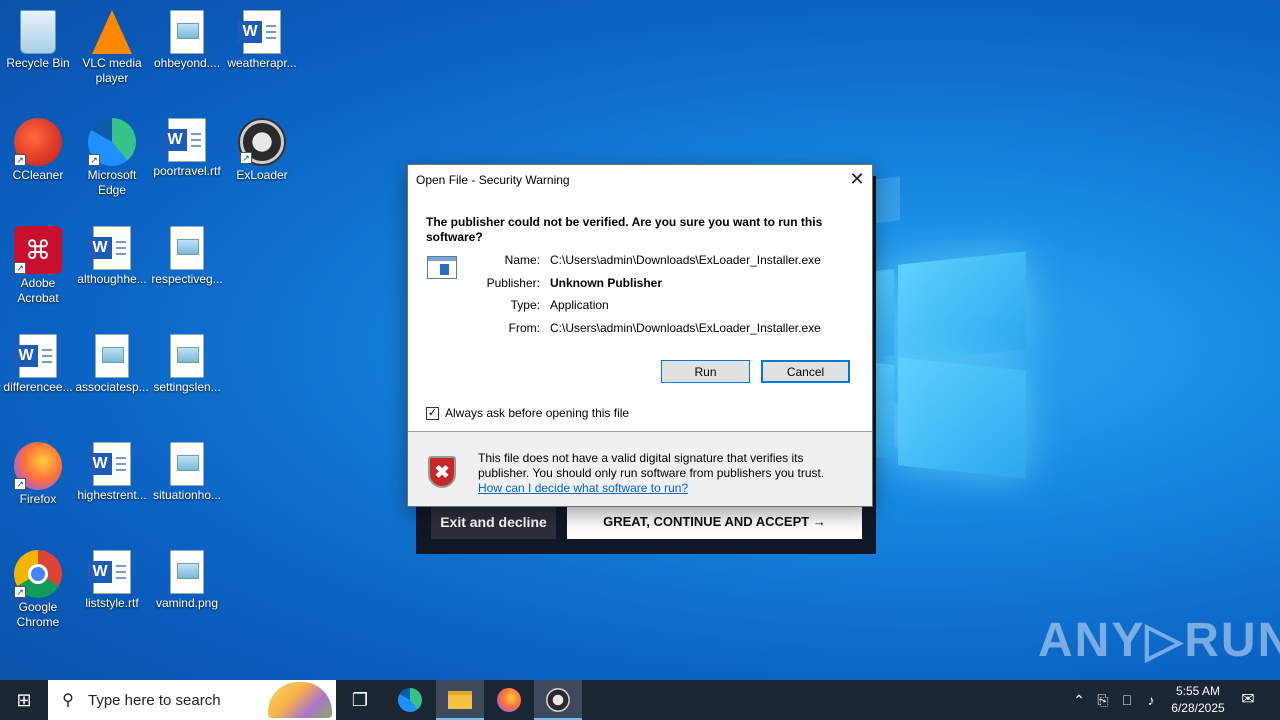  I want to click on always-ask-checkbox: ✓, so click(432, 413).